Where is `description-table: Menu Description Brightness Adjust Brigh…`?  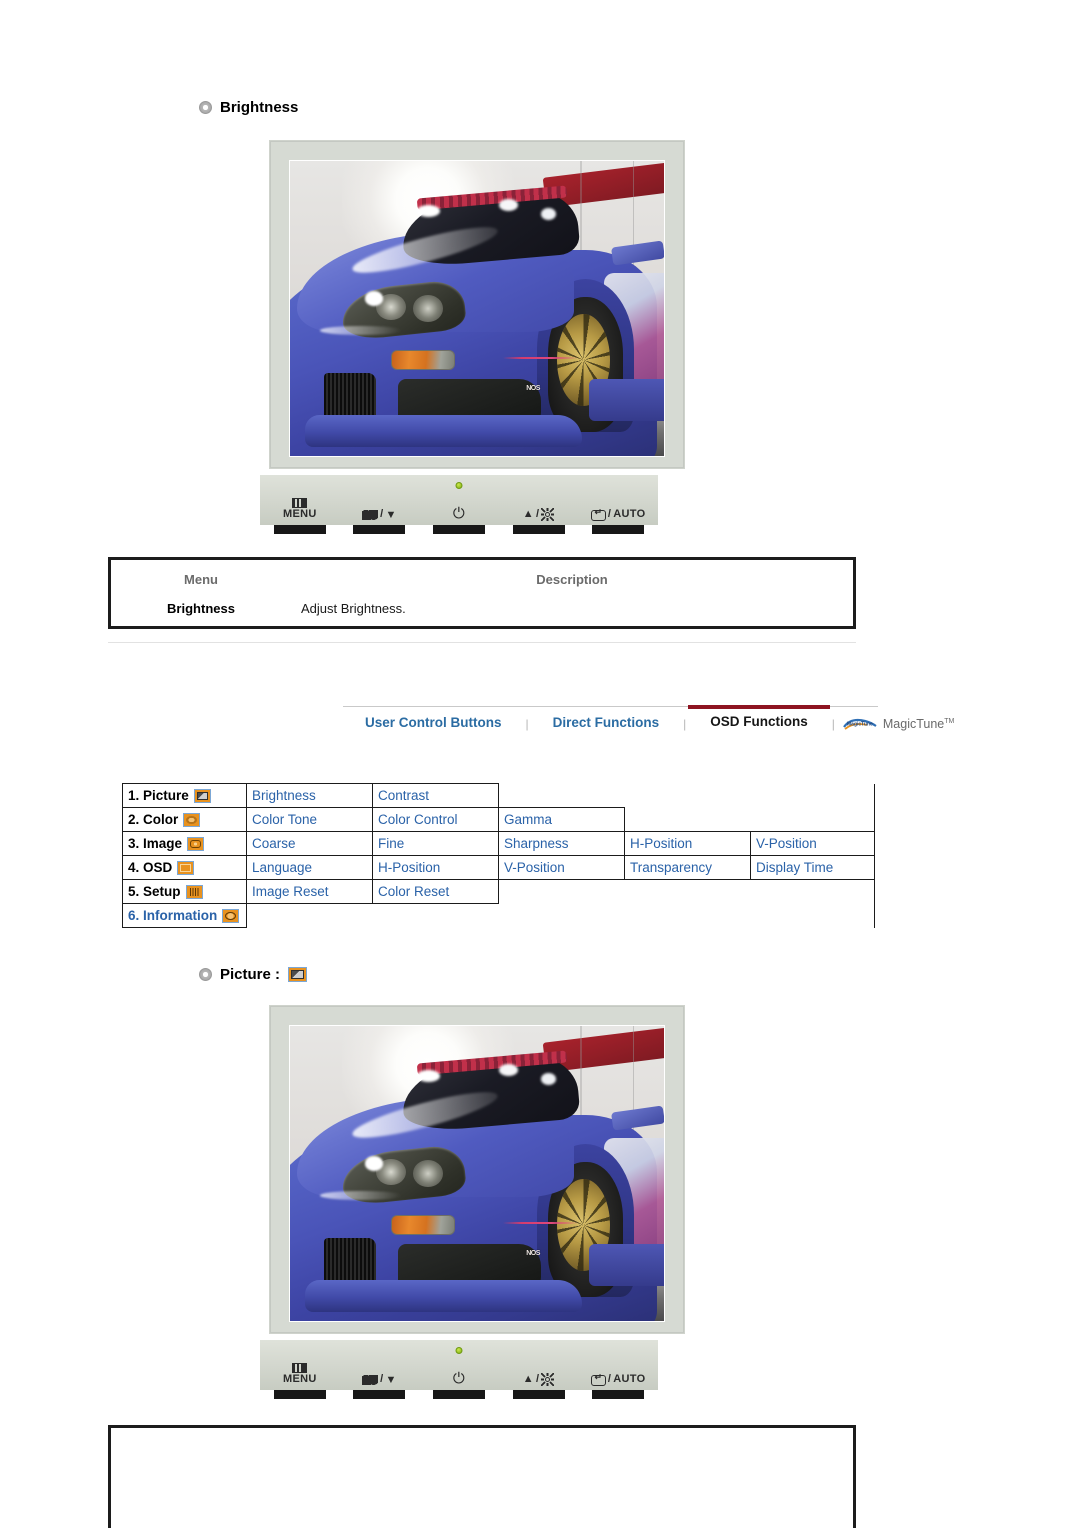 description-table: Menu Description Brightness Adjust Brigh… is located at coordinates (482, 593).